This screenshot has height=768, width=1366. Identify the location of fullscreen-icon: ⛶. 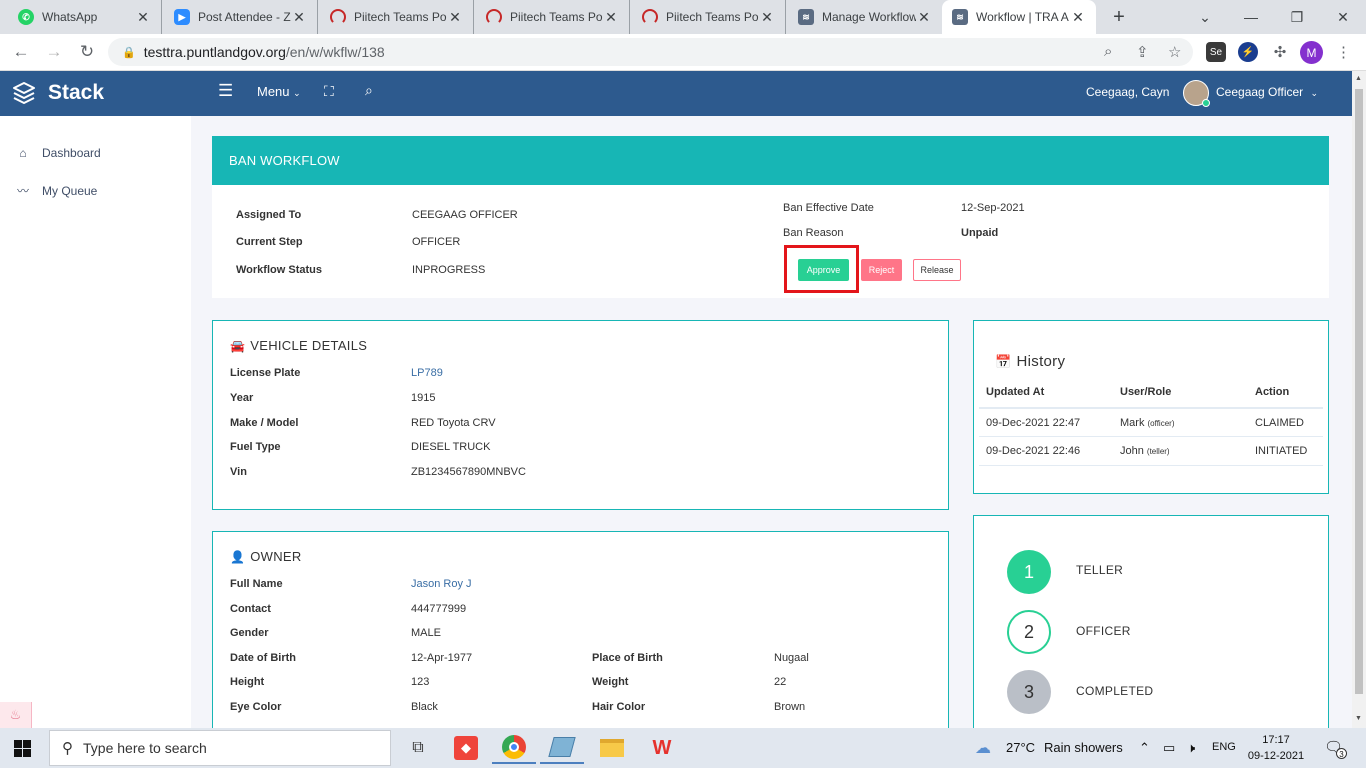
(329, 91).